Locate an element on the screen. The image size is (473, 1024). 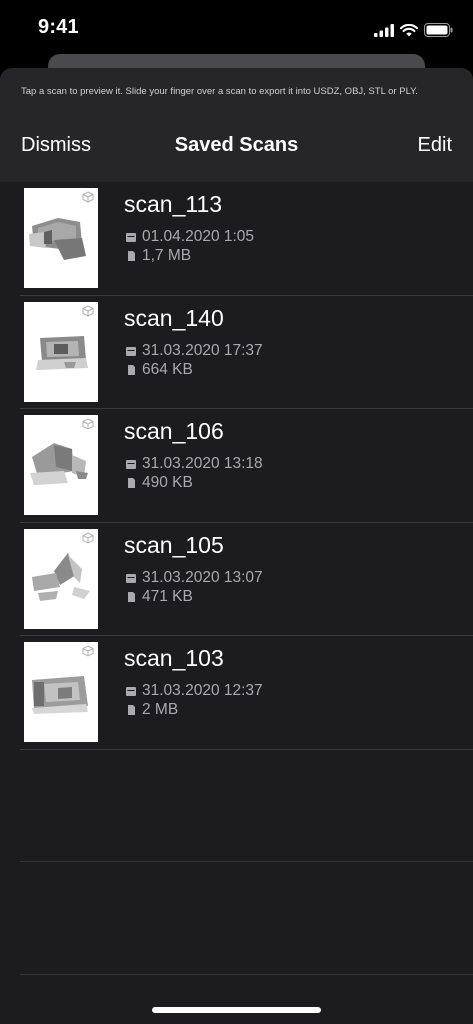
scan-size: 490 KB is located at coordinates (159, 483).